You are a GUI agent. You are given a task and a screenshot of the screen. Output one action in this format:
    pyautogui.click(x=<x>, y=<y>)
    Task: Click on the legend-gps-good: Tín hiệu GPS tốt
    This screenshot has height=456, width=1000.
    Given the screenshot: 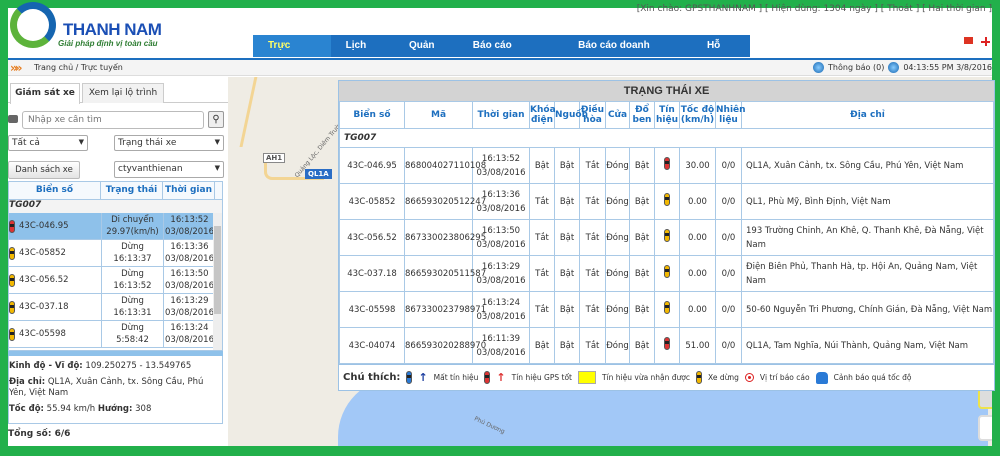 What is the action you would take?
    pyautogui.click(x=541, y=377)
    